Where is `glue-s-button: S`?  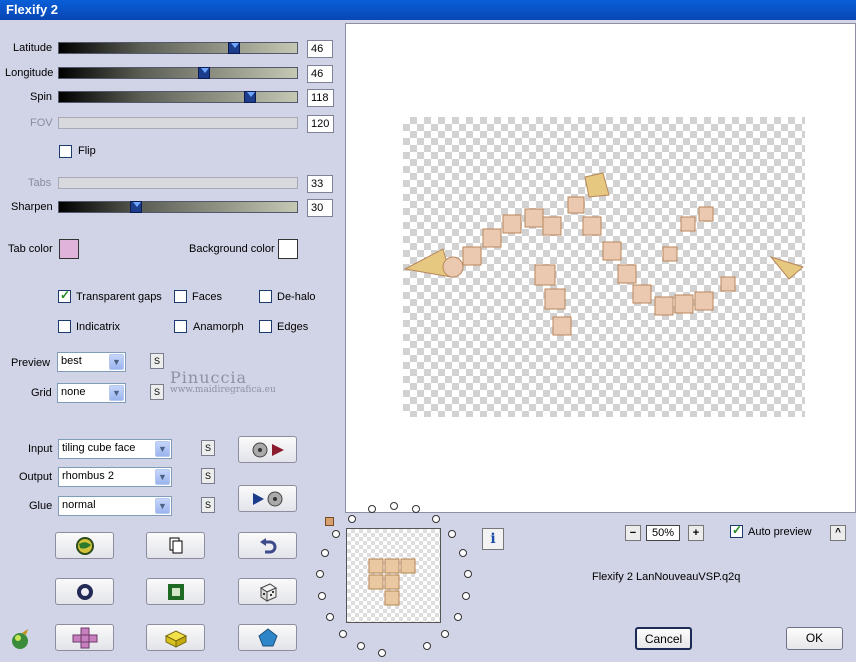 glue-s-button: S is located at coordinates (208, 505).